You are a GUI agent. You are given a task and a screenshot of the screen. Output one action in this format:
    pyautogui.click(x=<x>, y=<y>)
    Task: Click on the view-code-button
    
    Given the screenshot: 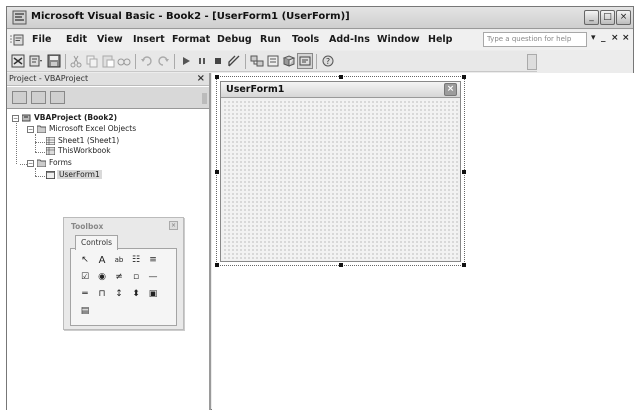 What is the action you would take?
    pyautogui.click(x=19, y=97)
    